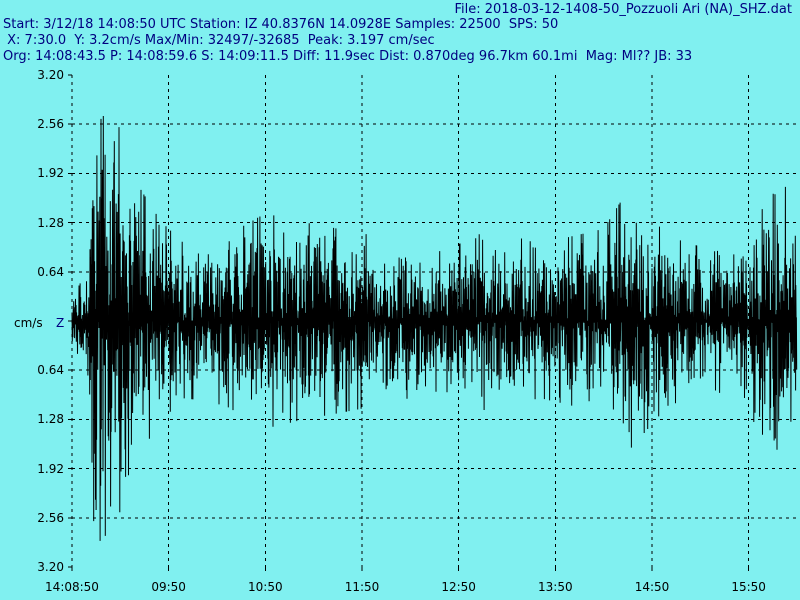 The image size is (800, 600). I want to click on units-label: cm/s, so click(28, 323).